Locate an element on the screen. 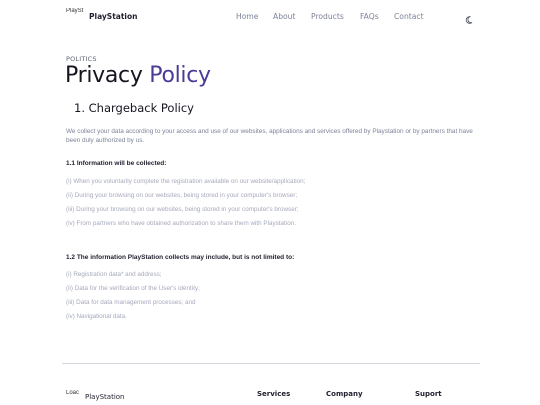 Image resolution: width=540 pixels, height=405 pixels. footer-heading-services: Services is located at coordinates (274, 394).